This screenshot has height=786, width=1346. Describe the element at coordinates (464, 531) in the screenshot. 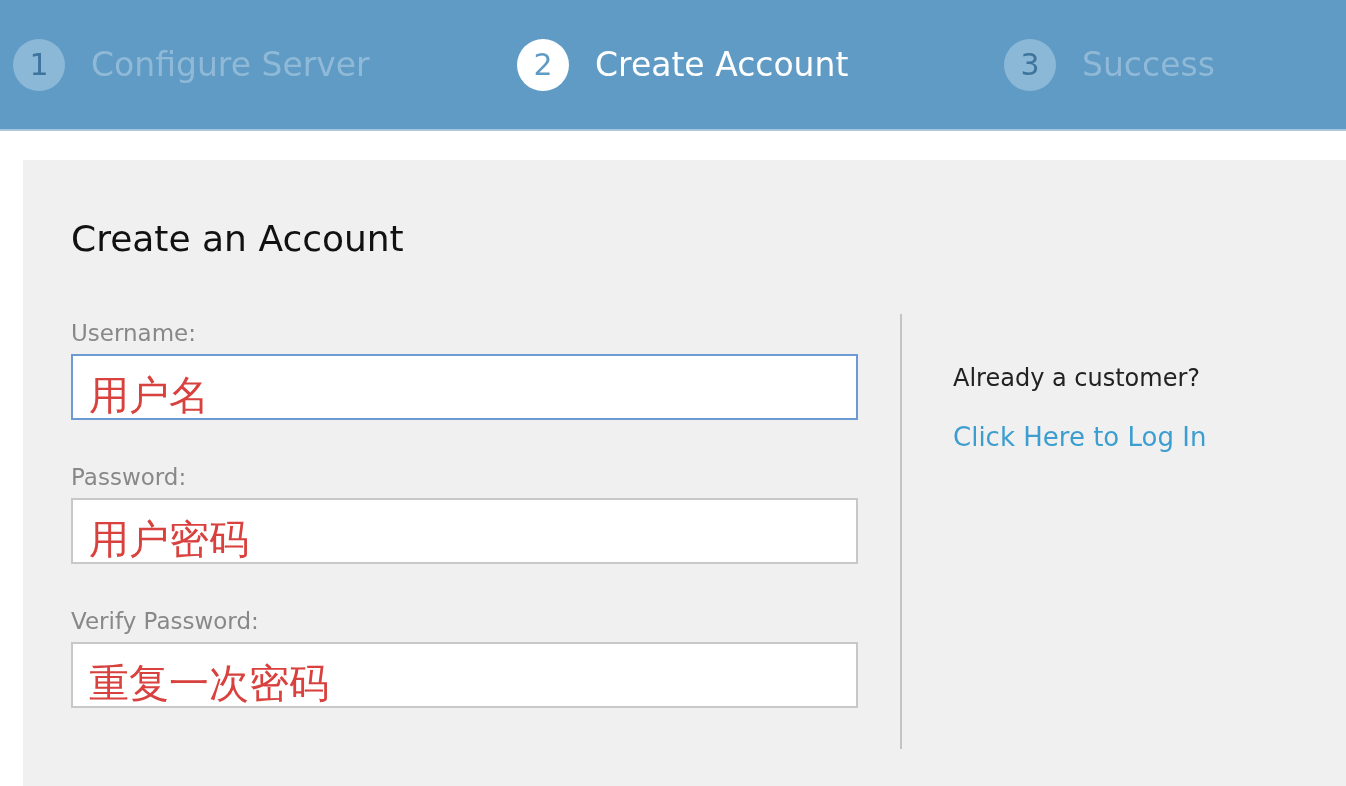

I see `input-field: 用户密码` at that location.